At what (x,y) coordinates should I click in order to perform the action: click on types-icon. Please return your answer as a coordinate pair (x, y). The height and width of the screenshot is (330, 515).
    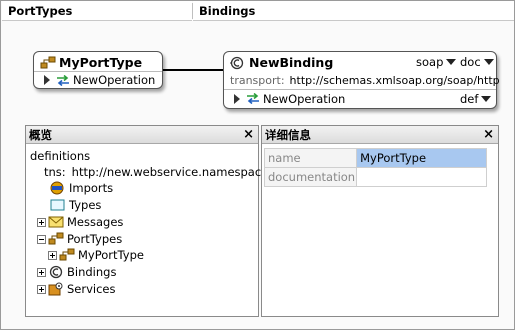
    Looking at the image, I should click on (58, 205).